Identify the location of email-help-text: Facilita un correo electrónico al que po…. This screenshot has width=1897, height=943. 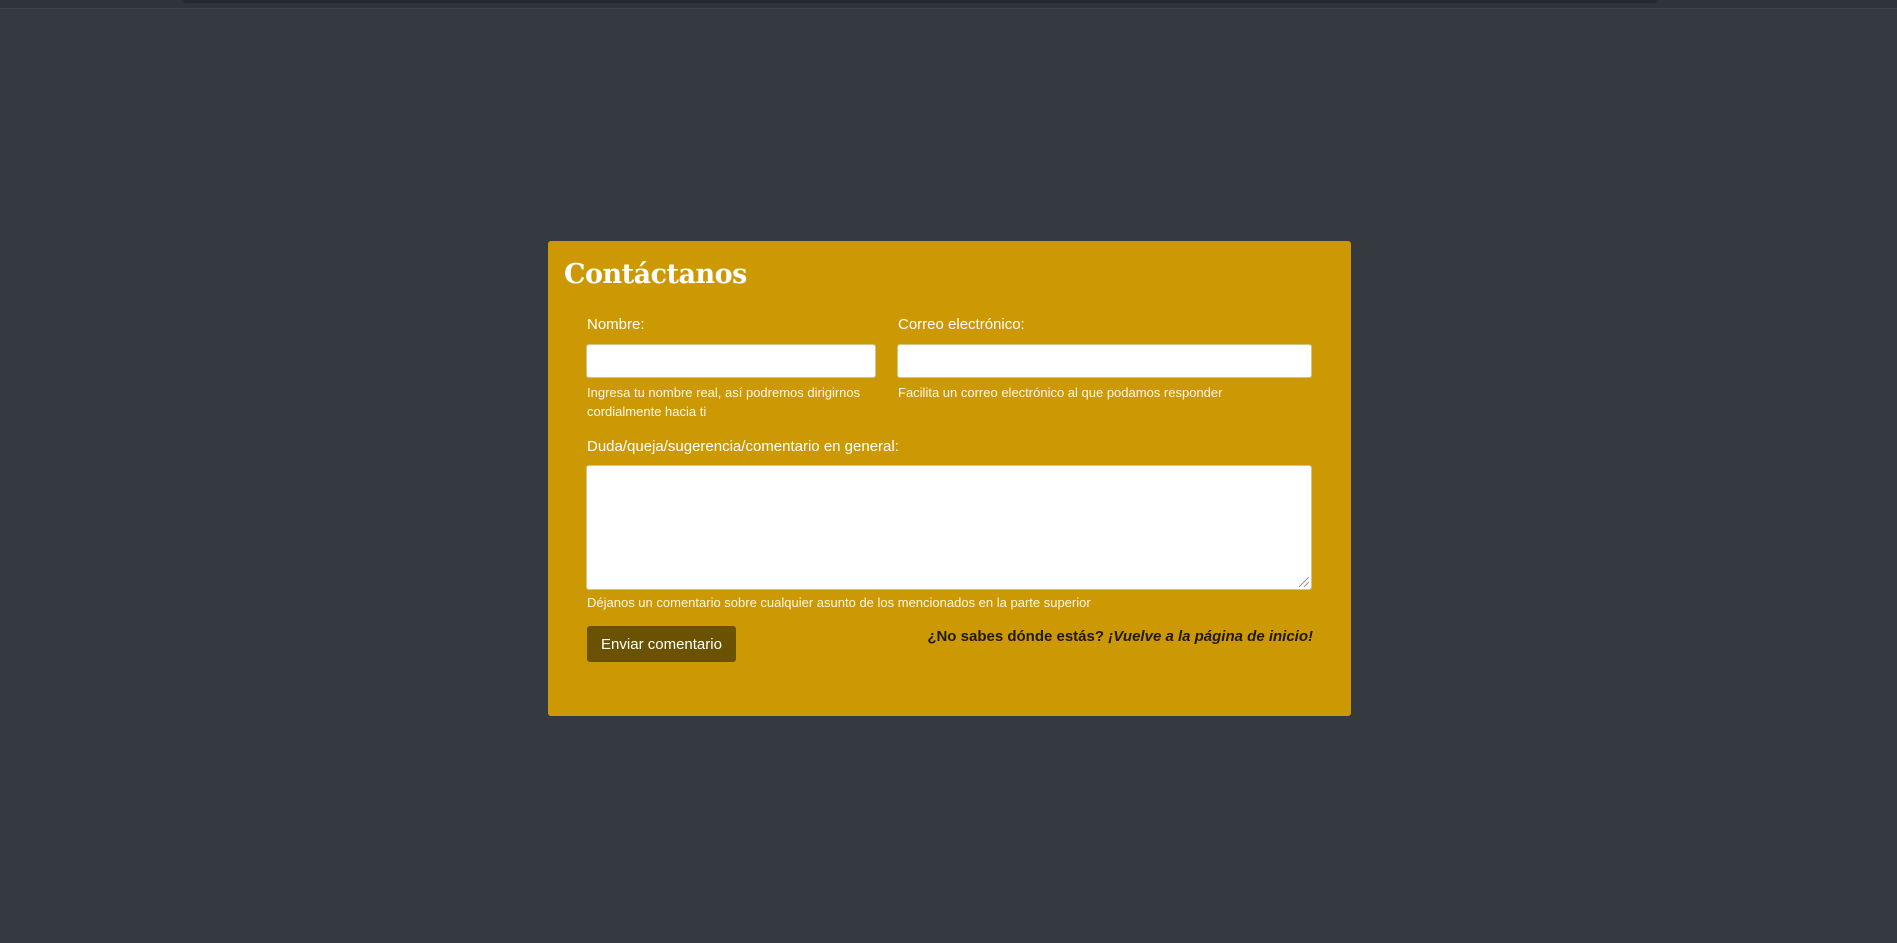
(1060, 392).